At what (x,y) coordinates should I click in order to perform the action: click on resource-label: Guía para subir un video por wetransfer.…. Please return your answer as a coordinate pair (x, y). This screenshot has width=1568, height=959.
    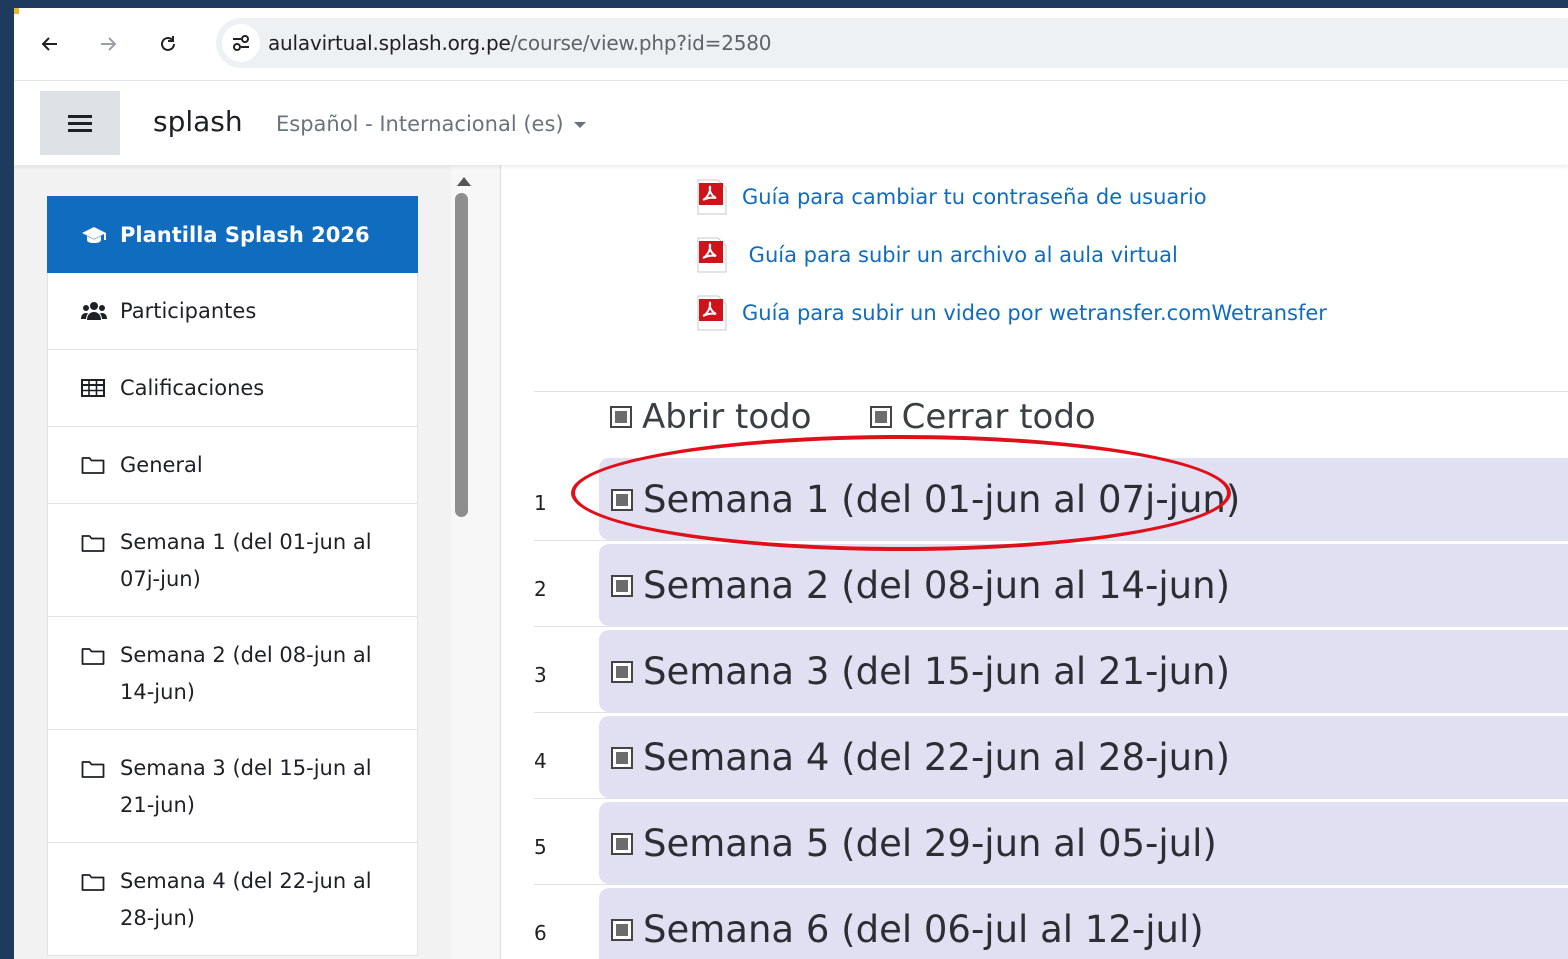
    Looking at the image, I should click on (1034, 313).